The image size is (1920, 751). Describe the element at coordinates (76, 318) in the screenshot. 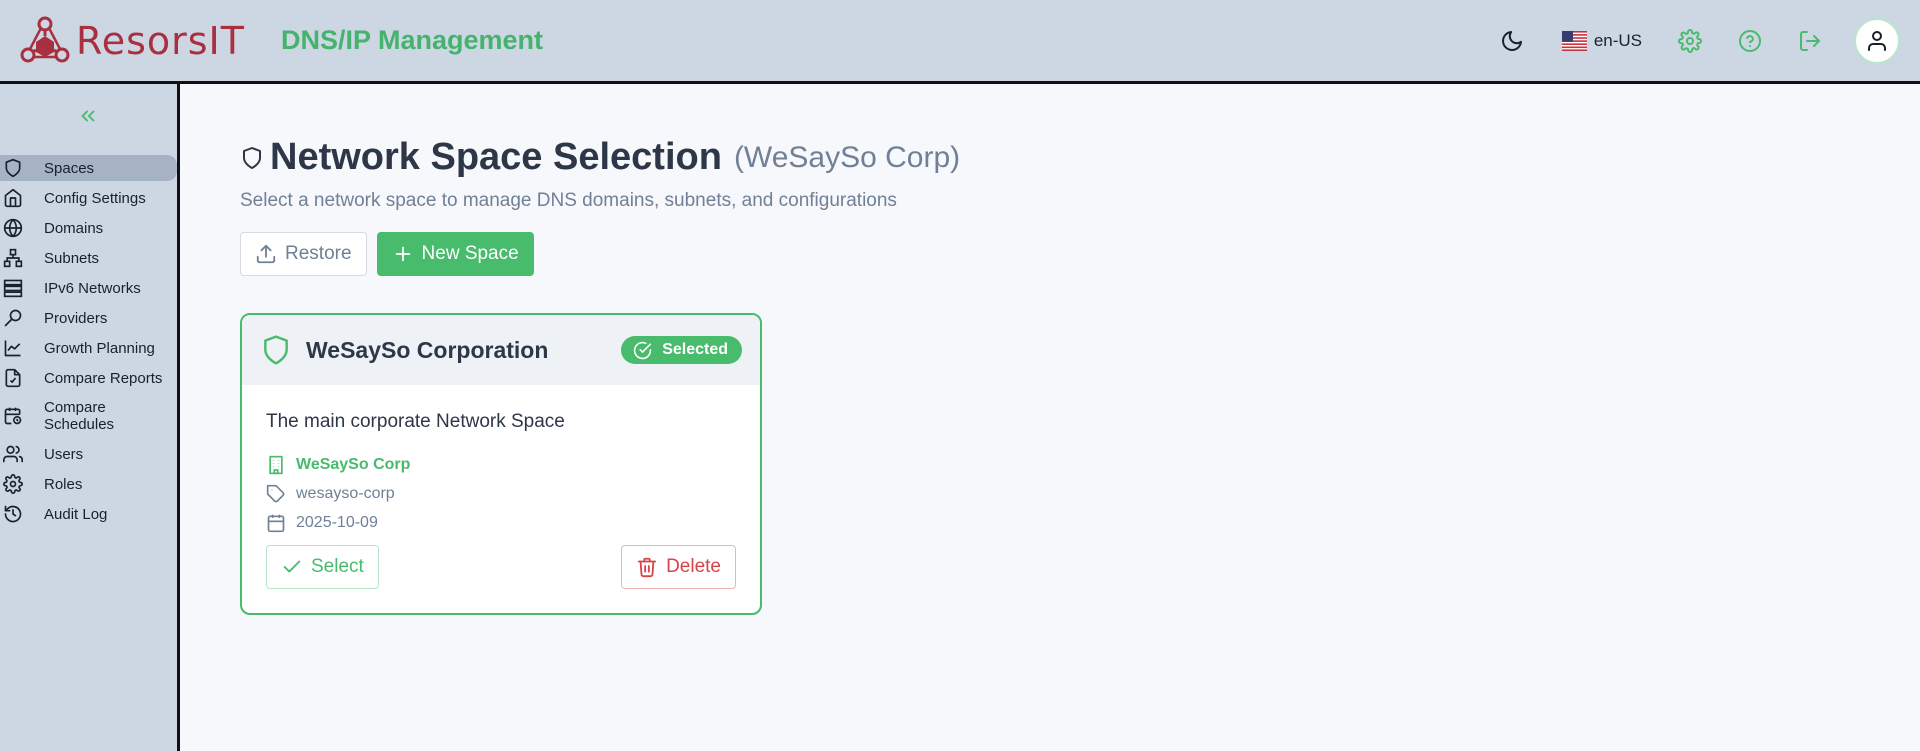

I see `sidebar-item-label: Providers` at that location.